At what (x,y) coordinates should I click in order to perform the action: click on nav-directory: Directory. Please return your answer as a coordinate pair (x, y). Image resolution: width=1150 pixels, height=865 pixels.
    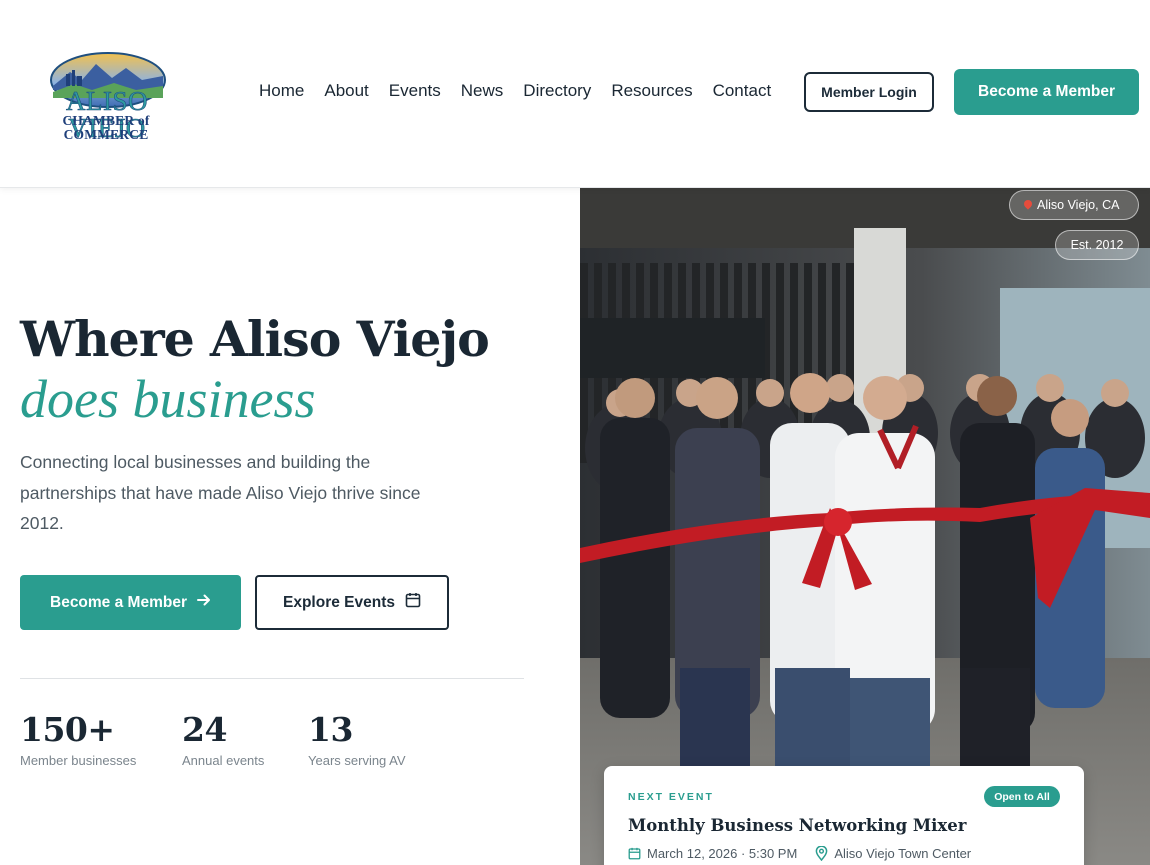
    Looking at the image, I should click on (557, 91).